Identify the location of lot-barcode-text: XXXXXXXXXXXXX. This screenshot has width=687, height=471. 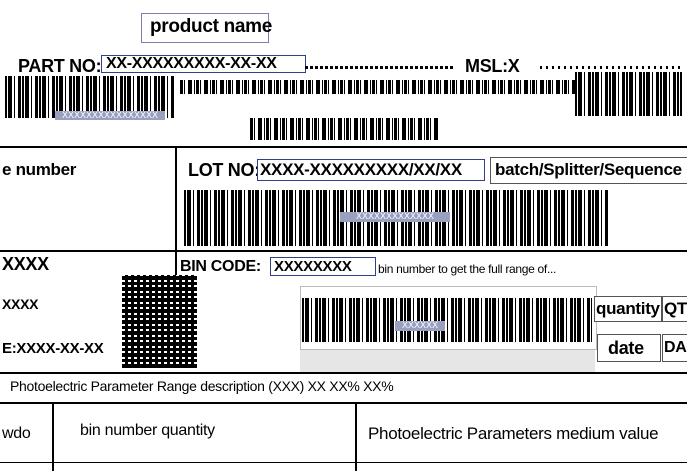
(395, 217).